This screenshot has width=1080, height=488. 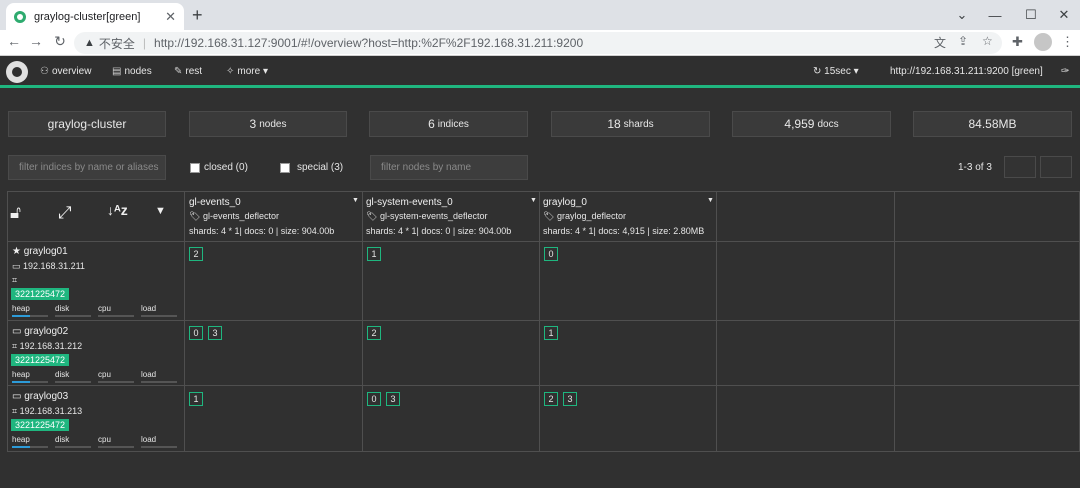 I want to click on chevron-down-icon: ⌄, so click(x=962, y=15).